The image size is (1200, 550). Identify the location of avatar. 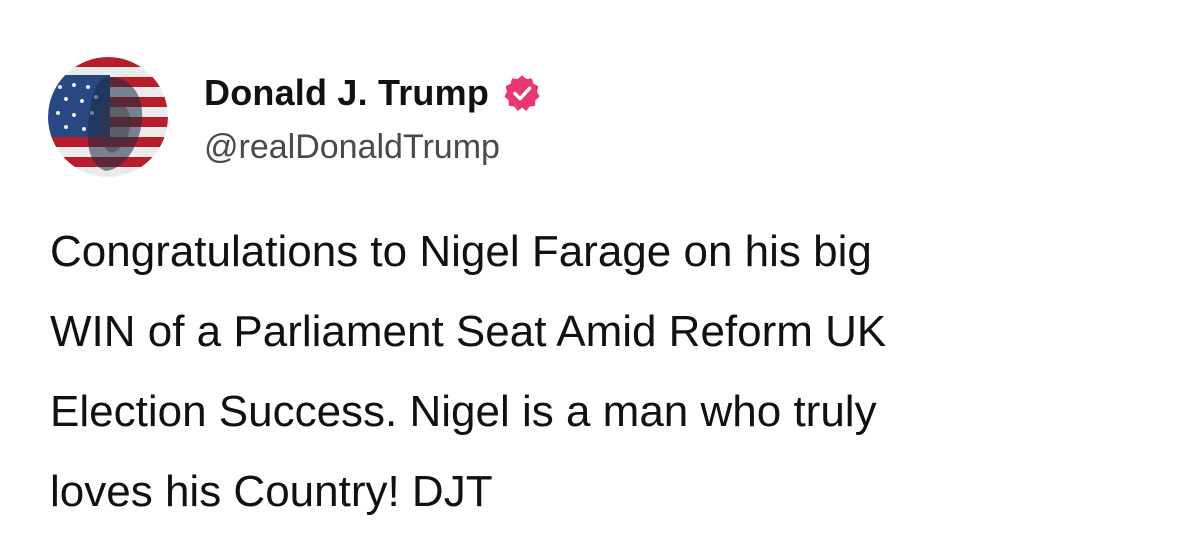
(108, 117).